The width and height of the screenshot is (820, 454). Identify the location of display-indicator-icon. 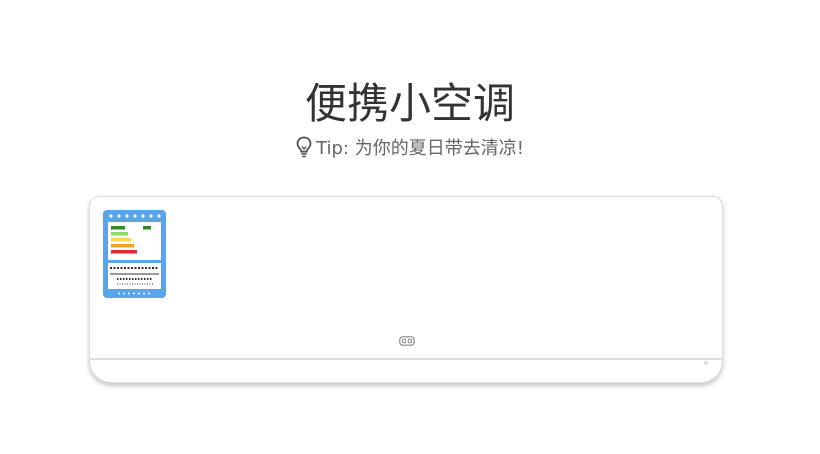
(407, 340).